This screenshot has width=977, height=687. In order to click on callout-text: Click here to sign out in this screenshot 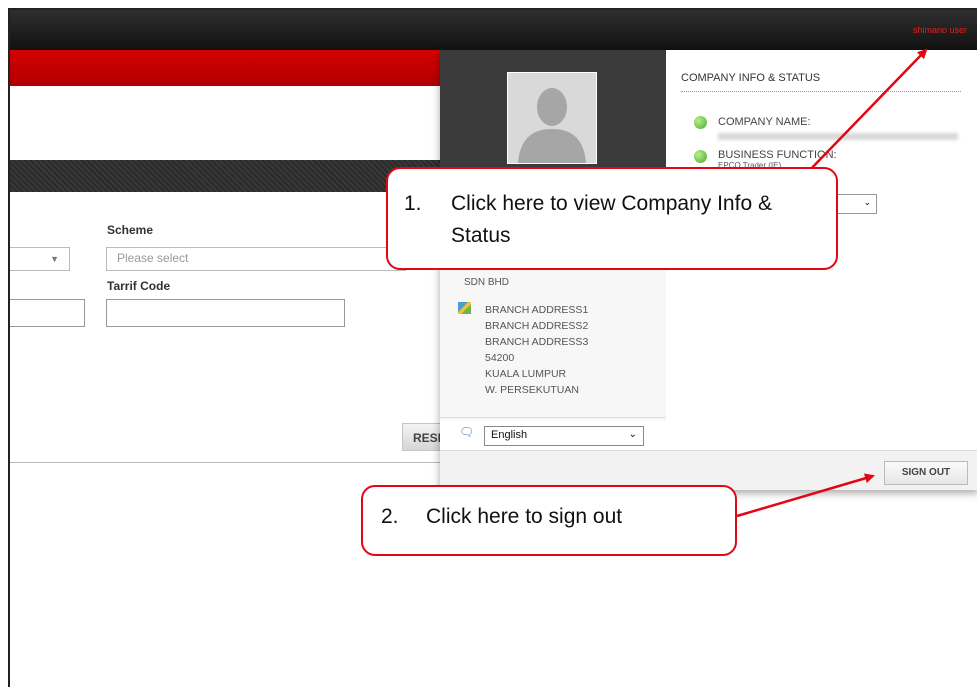, I will do `click(524, 516)`.